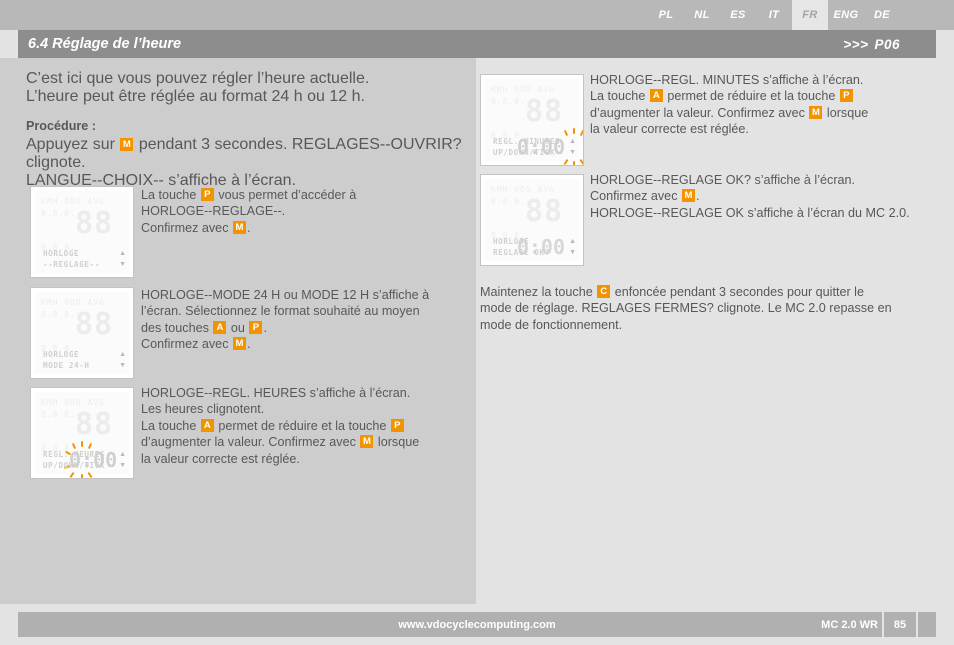 The height and width of the screenshot is (645, 954). What do you see at coordinates (71, 264) in the screenshot?
I see `lcd-label-line-2: --REGLAGE--` at bounding box center [71, 264].